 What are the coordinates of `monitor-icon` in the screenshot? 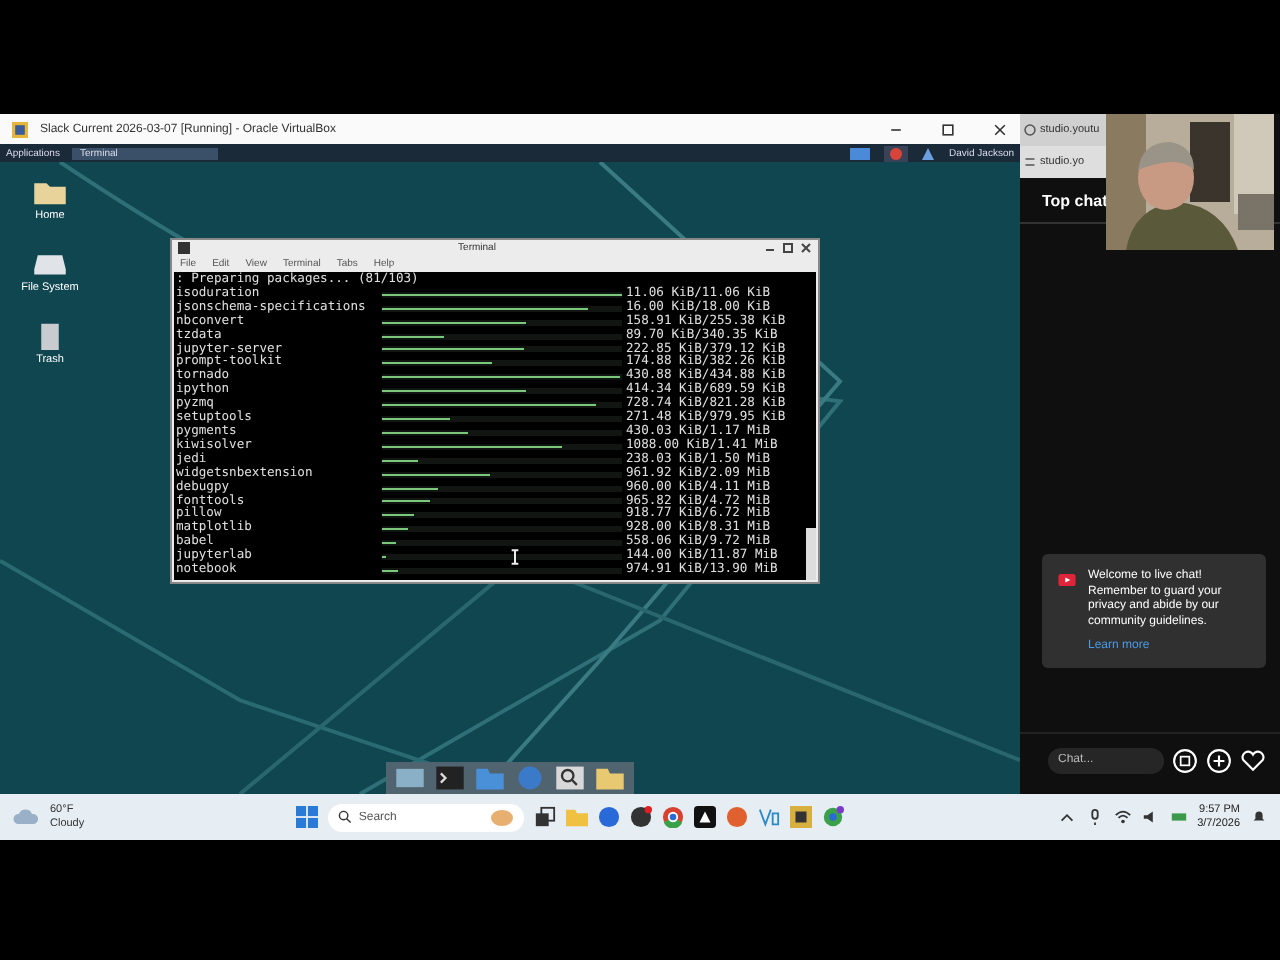 It's located at (860, 153).